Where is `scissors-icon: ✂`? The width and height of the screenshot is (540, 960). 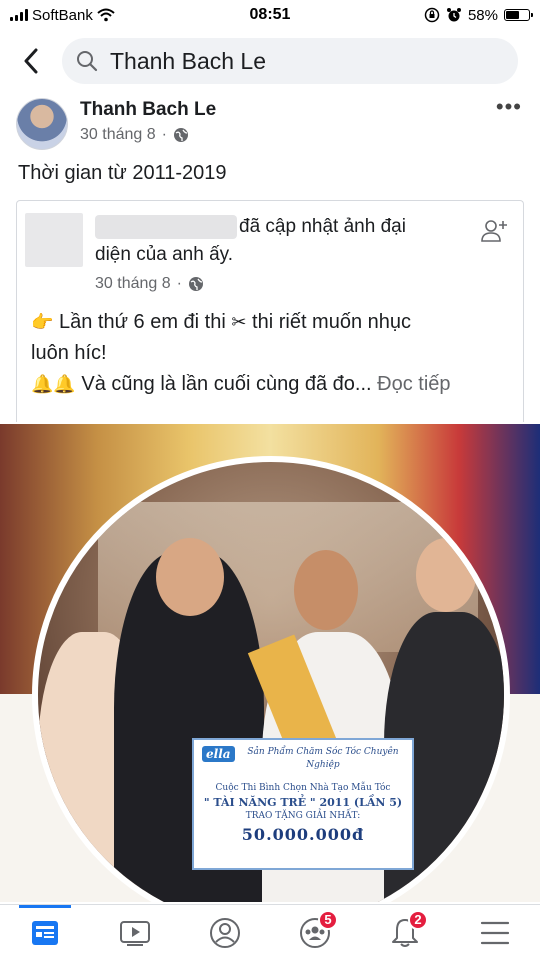 scissors-icon: ✂ is located at coordinates (239, 322).